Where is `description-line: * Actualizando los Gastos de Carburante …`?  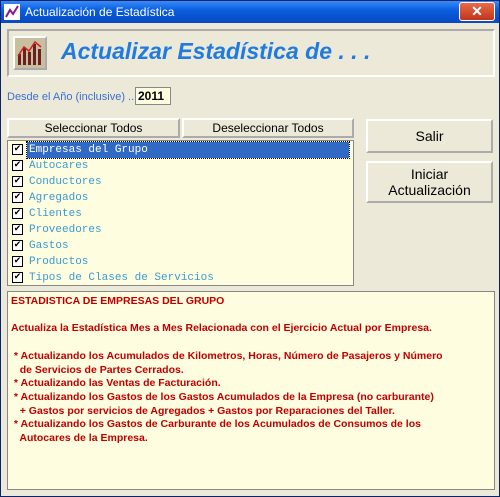 description-line: * Actualizando los Gastos de Carburante … is located at coordinates (216, 424).